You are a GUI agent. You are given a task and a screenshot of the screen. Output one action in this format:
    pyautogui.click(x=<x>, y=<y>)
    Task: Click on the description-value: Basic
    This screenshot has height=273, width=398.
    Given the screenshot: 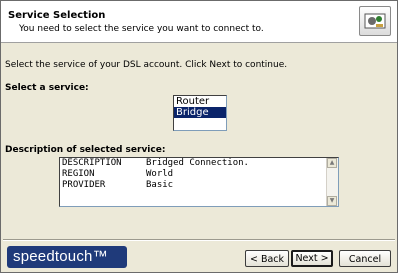 What is the action you would take?
    pyautogui.click(x=160, y=185)
    